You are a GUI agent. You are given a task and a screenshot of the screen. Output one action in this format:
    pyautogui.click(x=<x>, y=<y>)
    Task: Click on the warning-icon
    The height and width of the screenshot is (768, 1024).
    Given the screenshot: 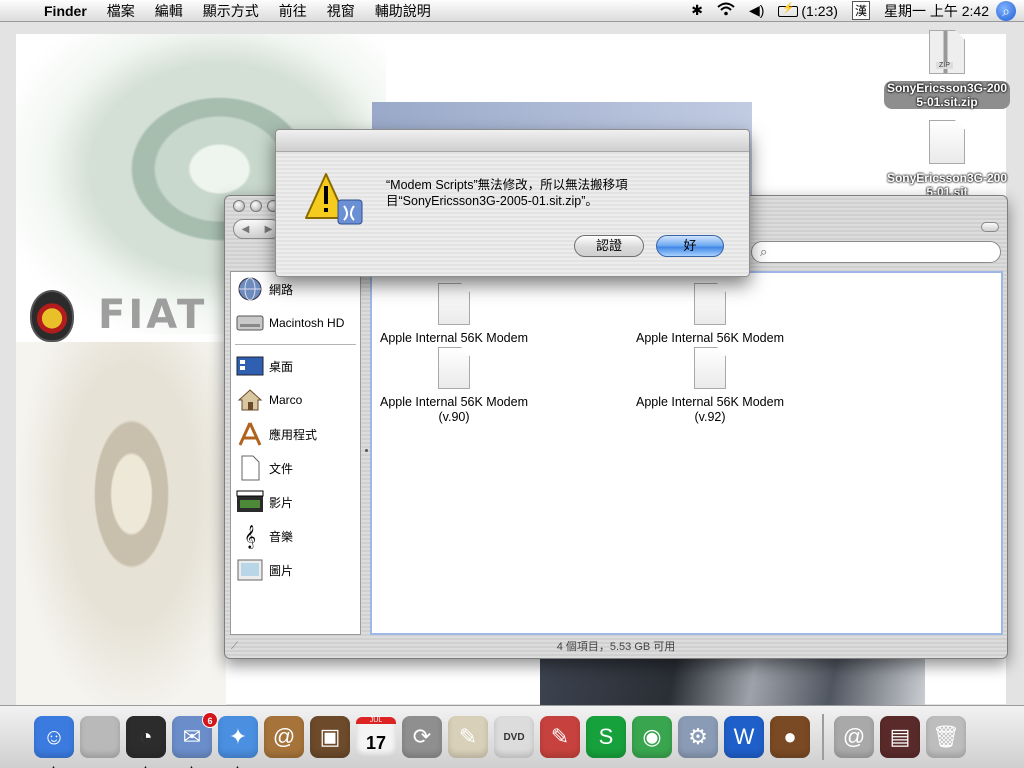 What is the action you would take?
    pyautogui.click(x=334, y=200)
    